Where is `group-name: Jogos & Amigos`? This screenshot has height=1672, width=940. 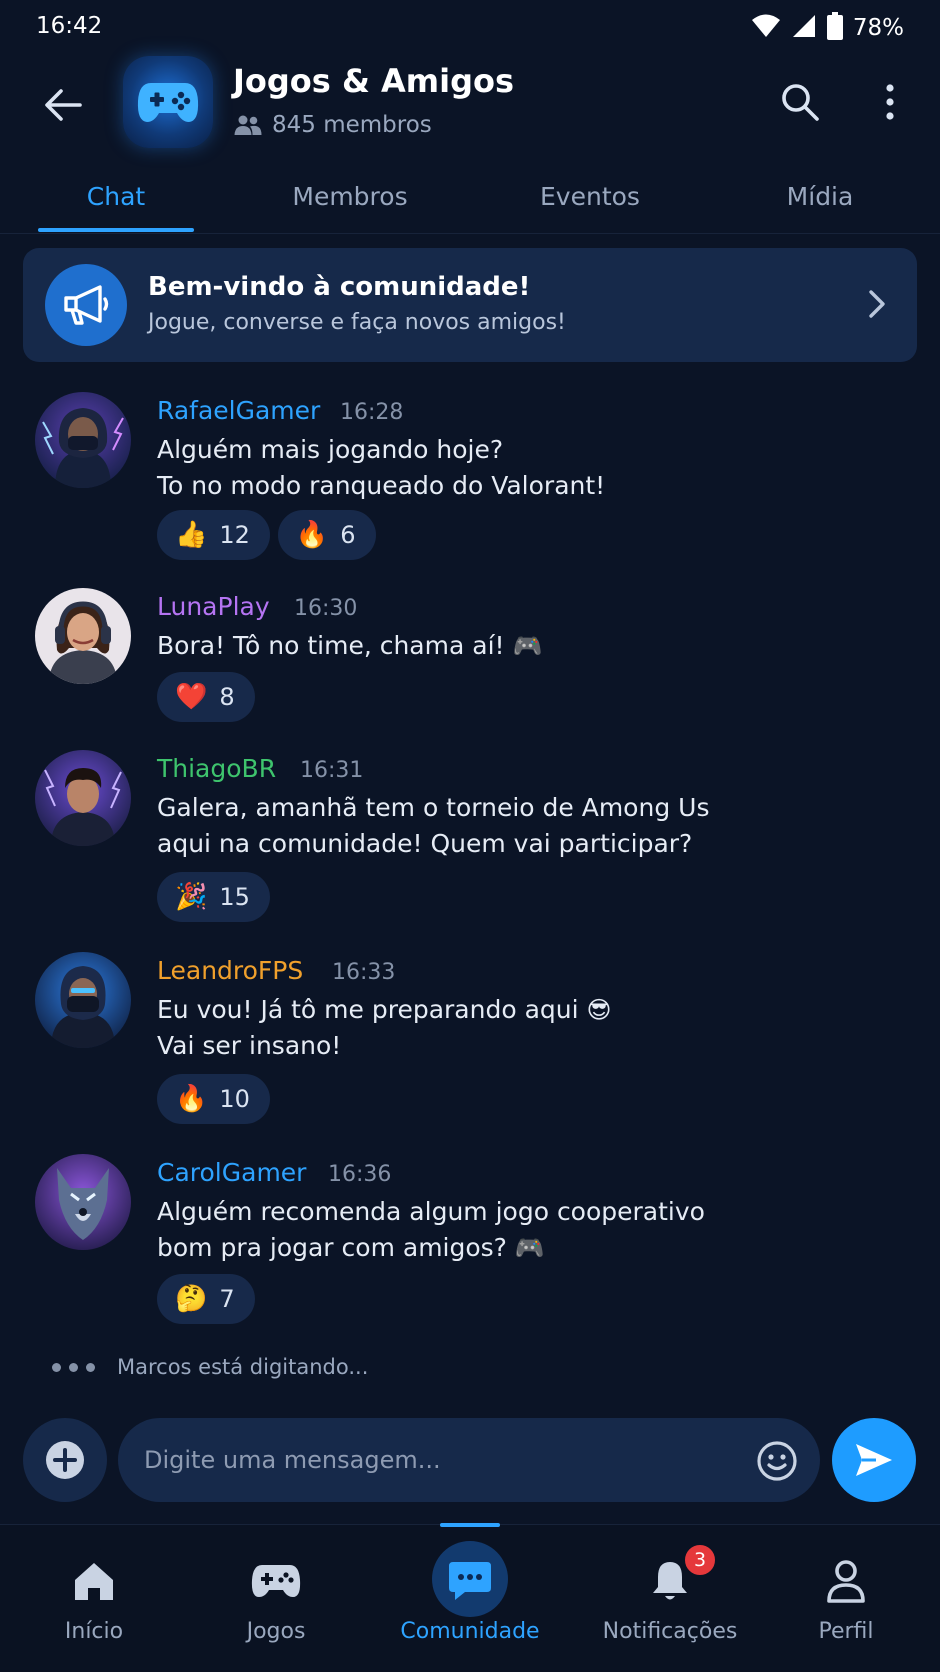
group-name: Jogos & Amigos is located at coordinates (373, 81).